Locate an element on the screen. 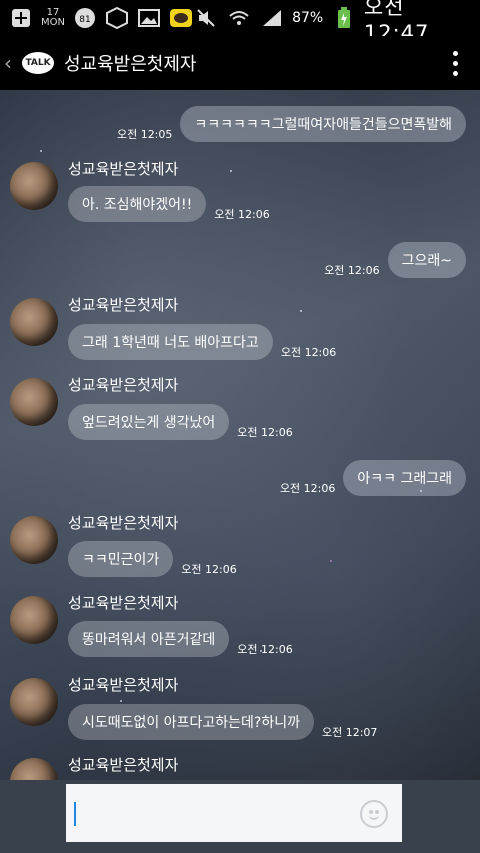  message-bubble: 아. 조심해야겠어!! is located at coordinates (137, 204).